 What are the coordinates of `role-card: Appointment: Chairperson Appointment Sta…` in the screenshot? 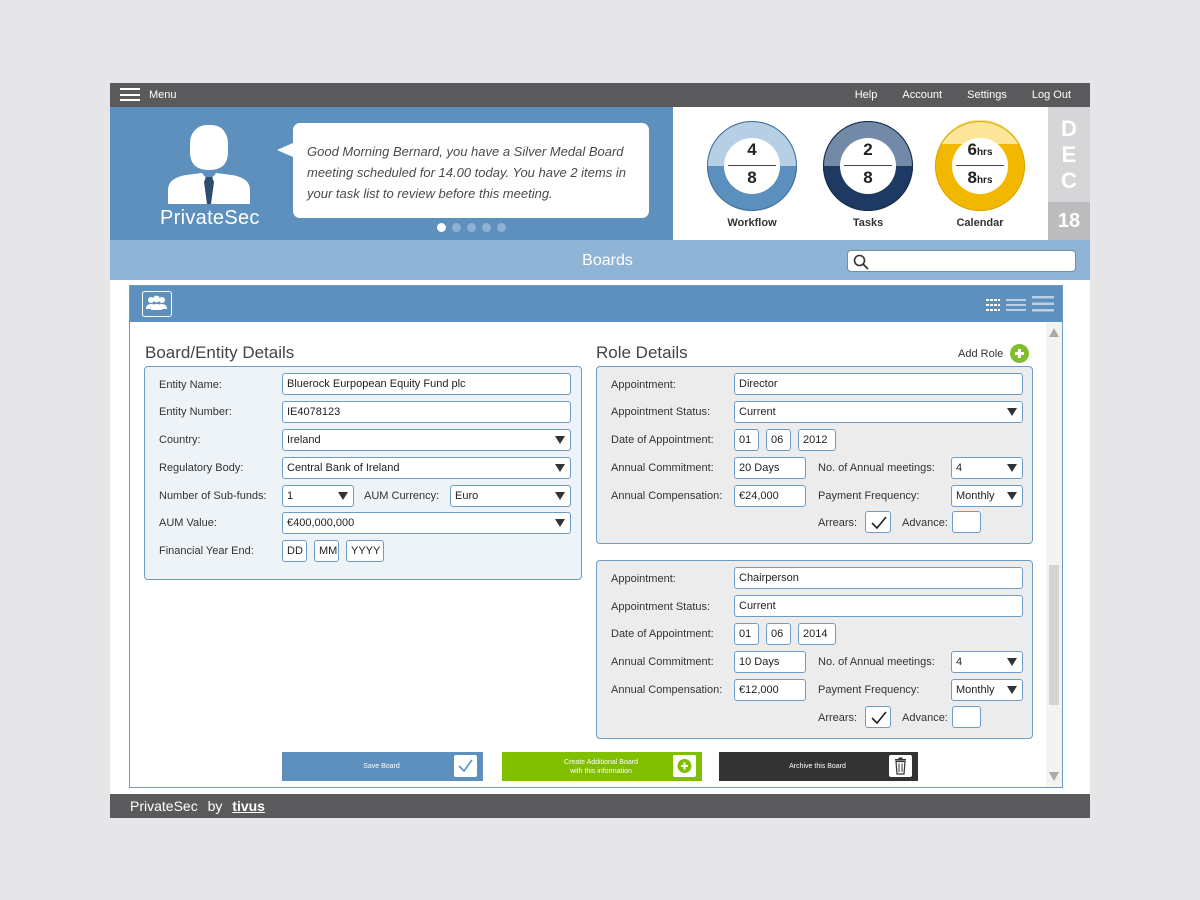 It's located at (814, 649).